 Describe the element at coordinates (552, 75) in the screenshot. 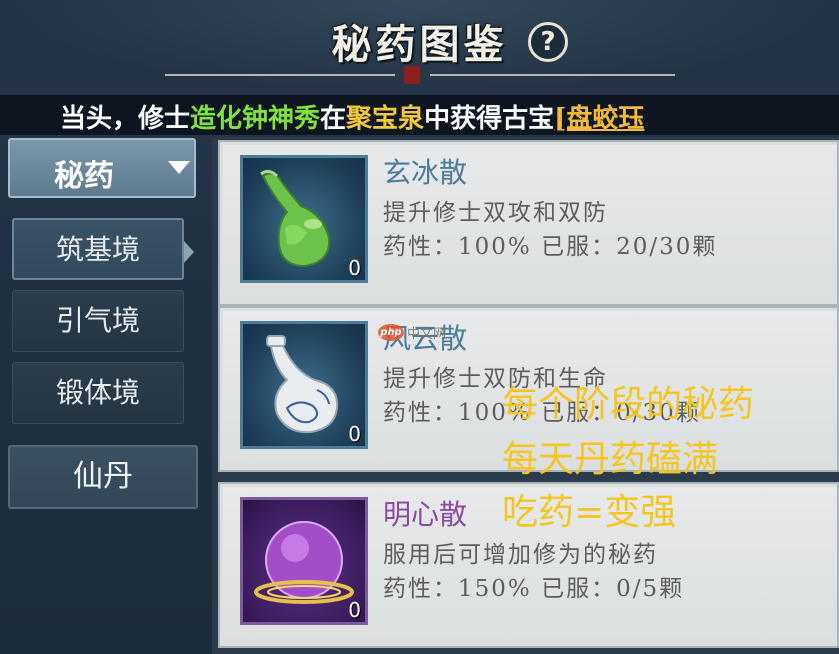

I see `title-divider-right` at that location.